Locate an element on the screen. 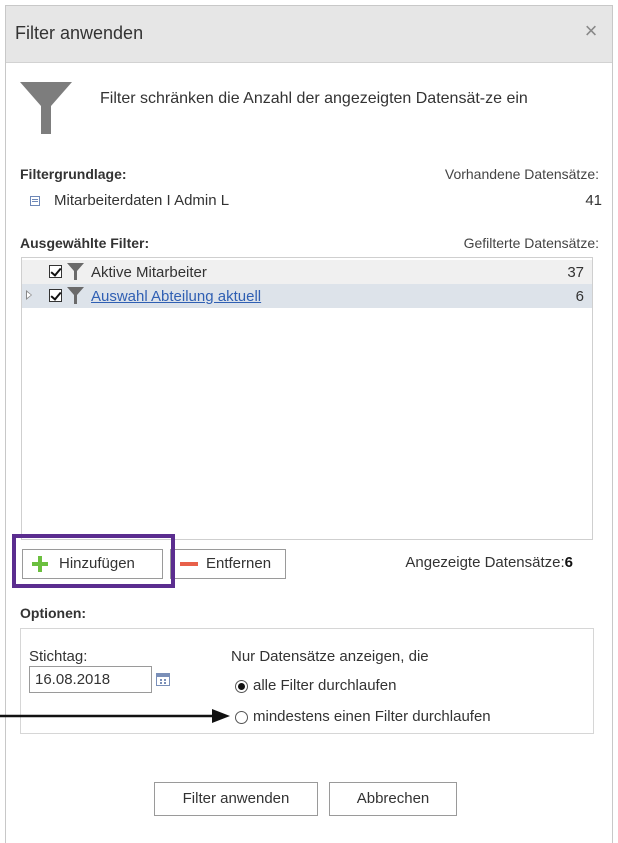 The height and width of the screenshot is (843, 618). filter-name: Aktive Mitarbeiter is located at coordinates (149, 272).